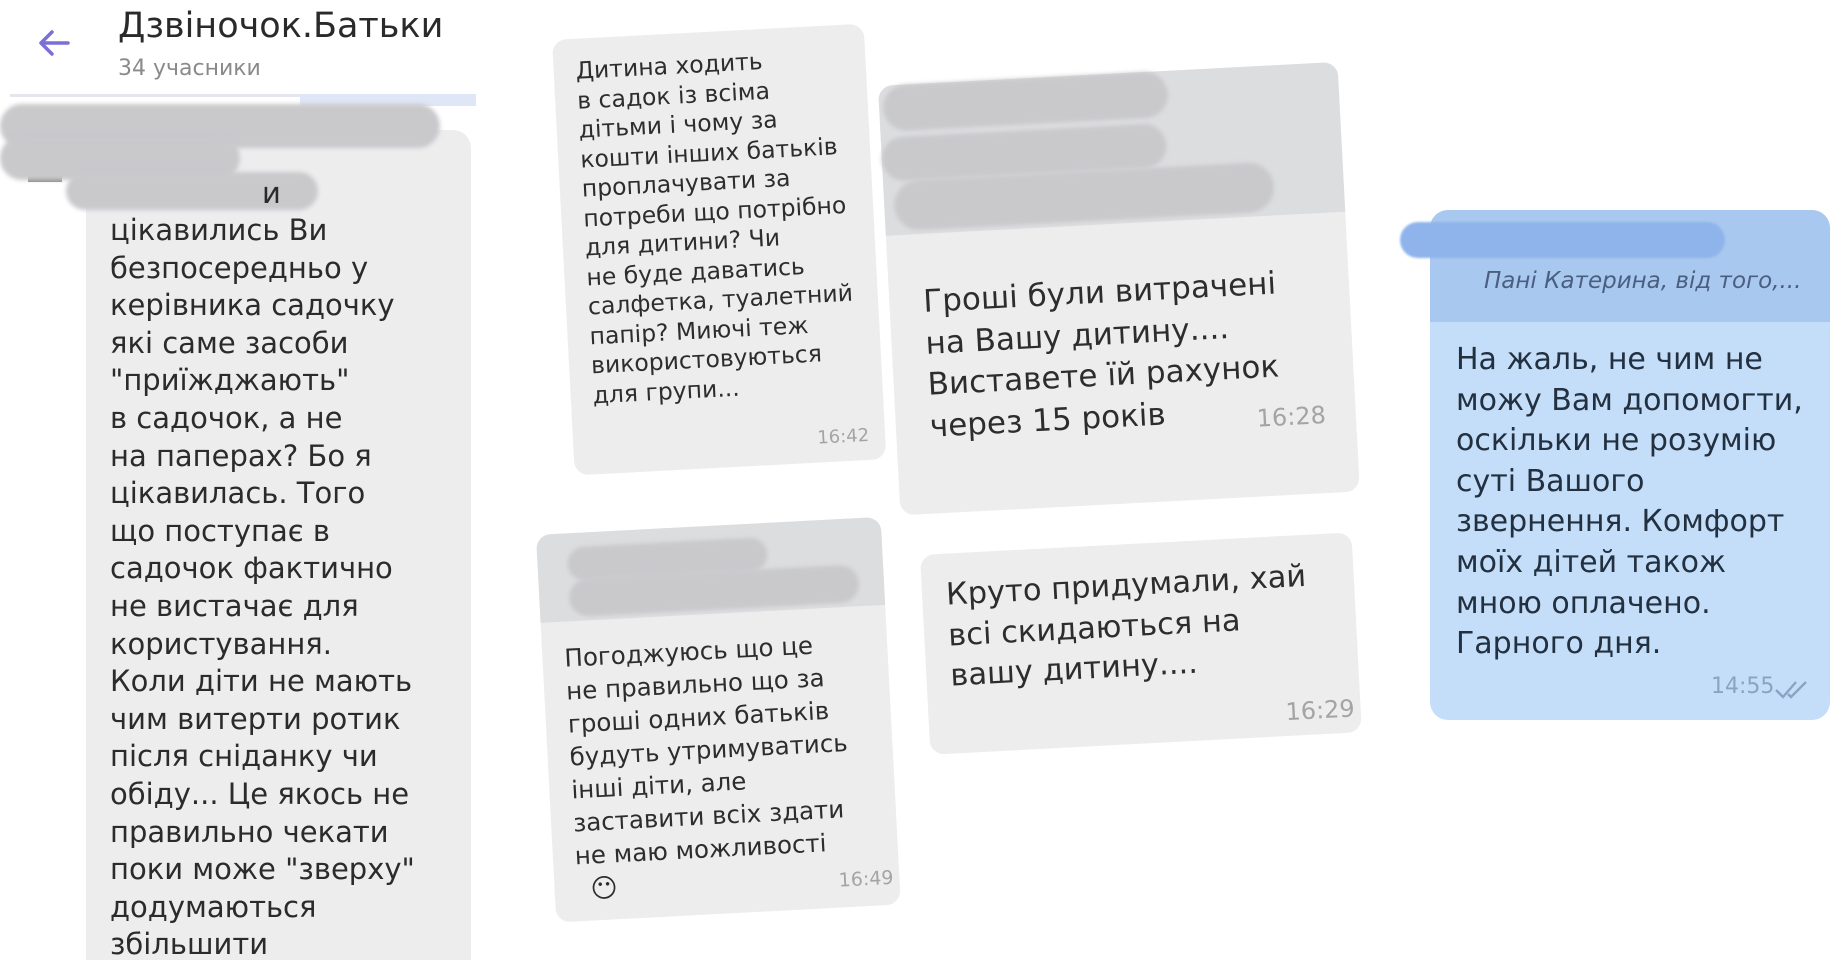 The height and width of the screenshot is (960, 1832). I want to click on message-time: 16:42, so click(843, 436).